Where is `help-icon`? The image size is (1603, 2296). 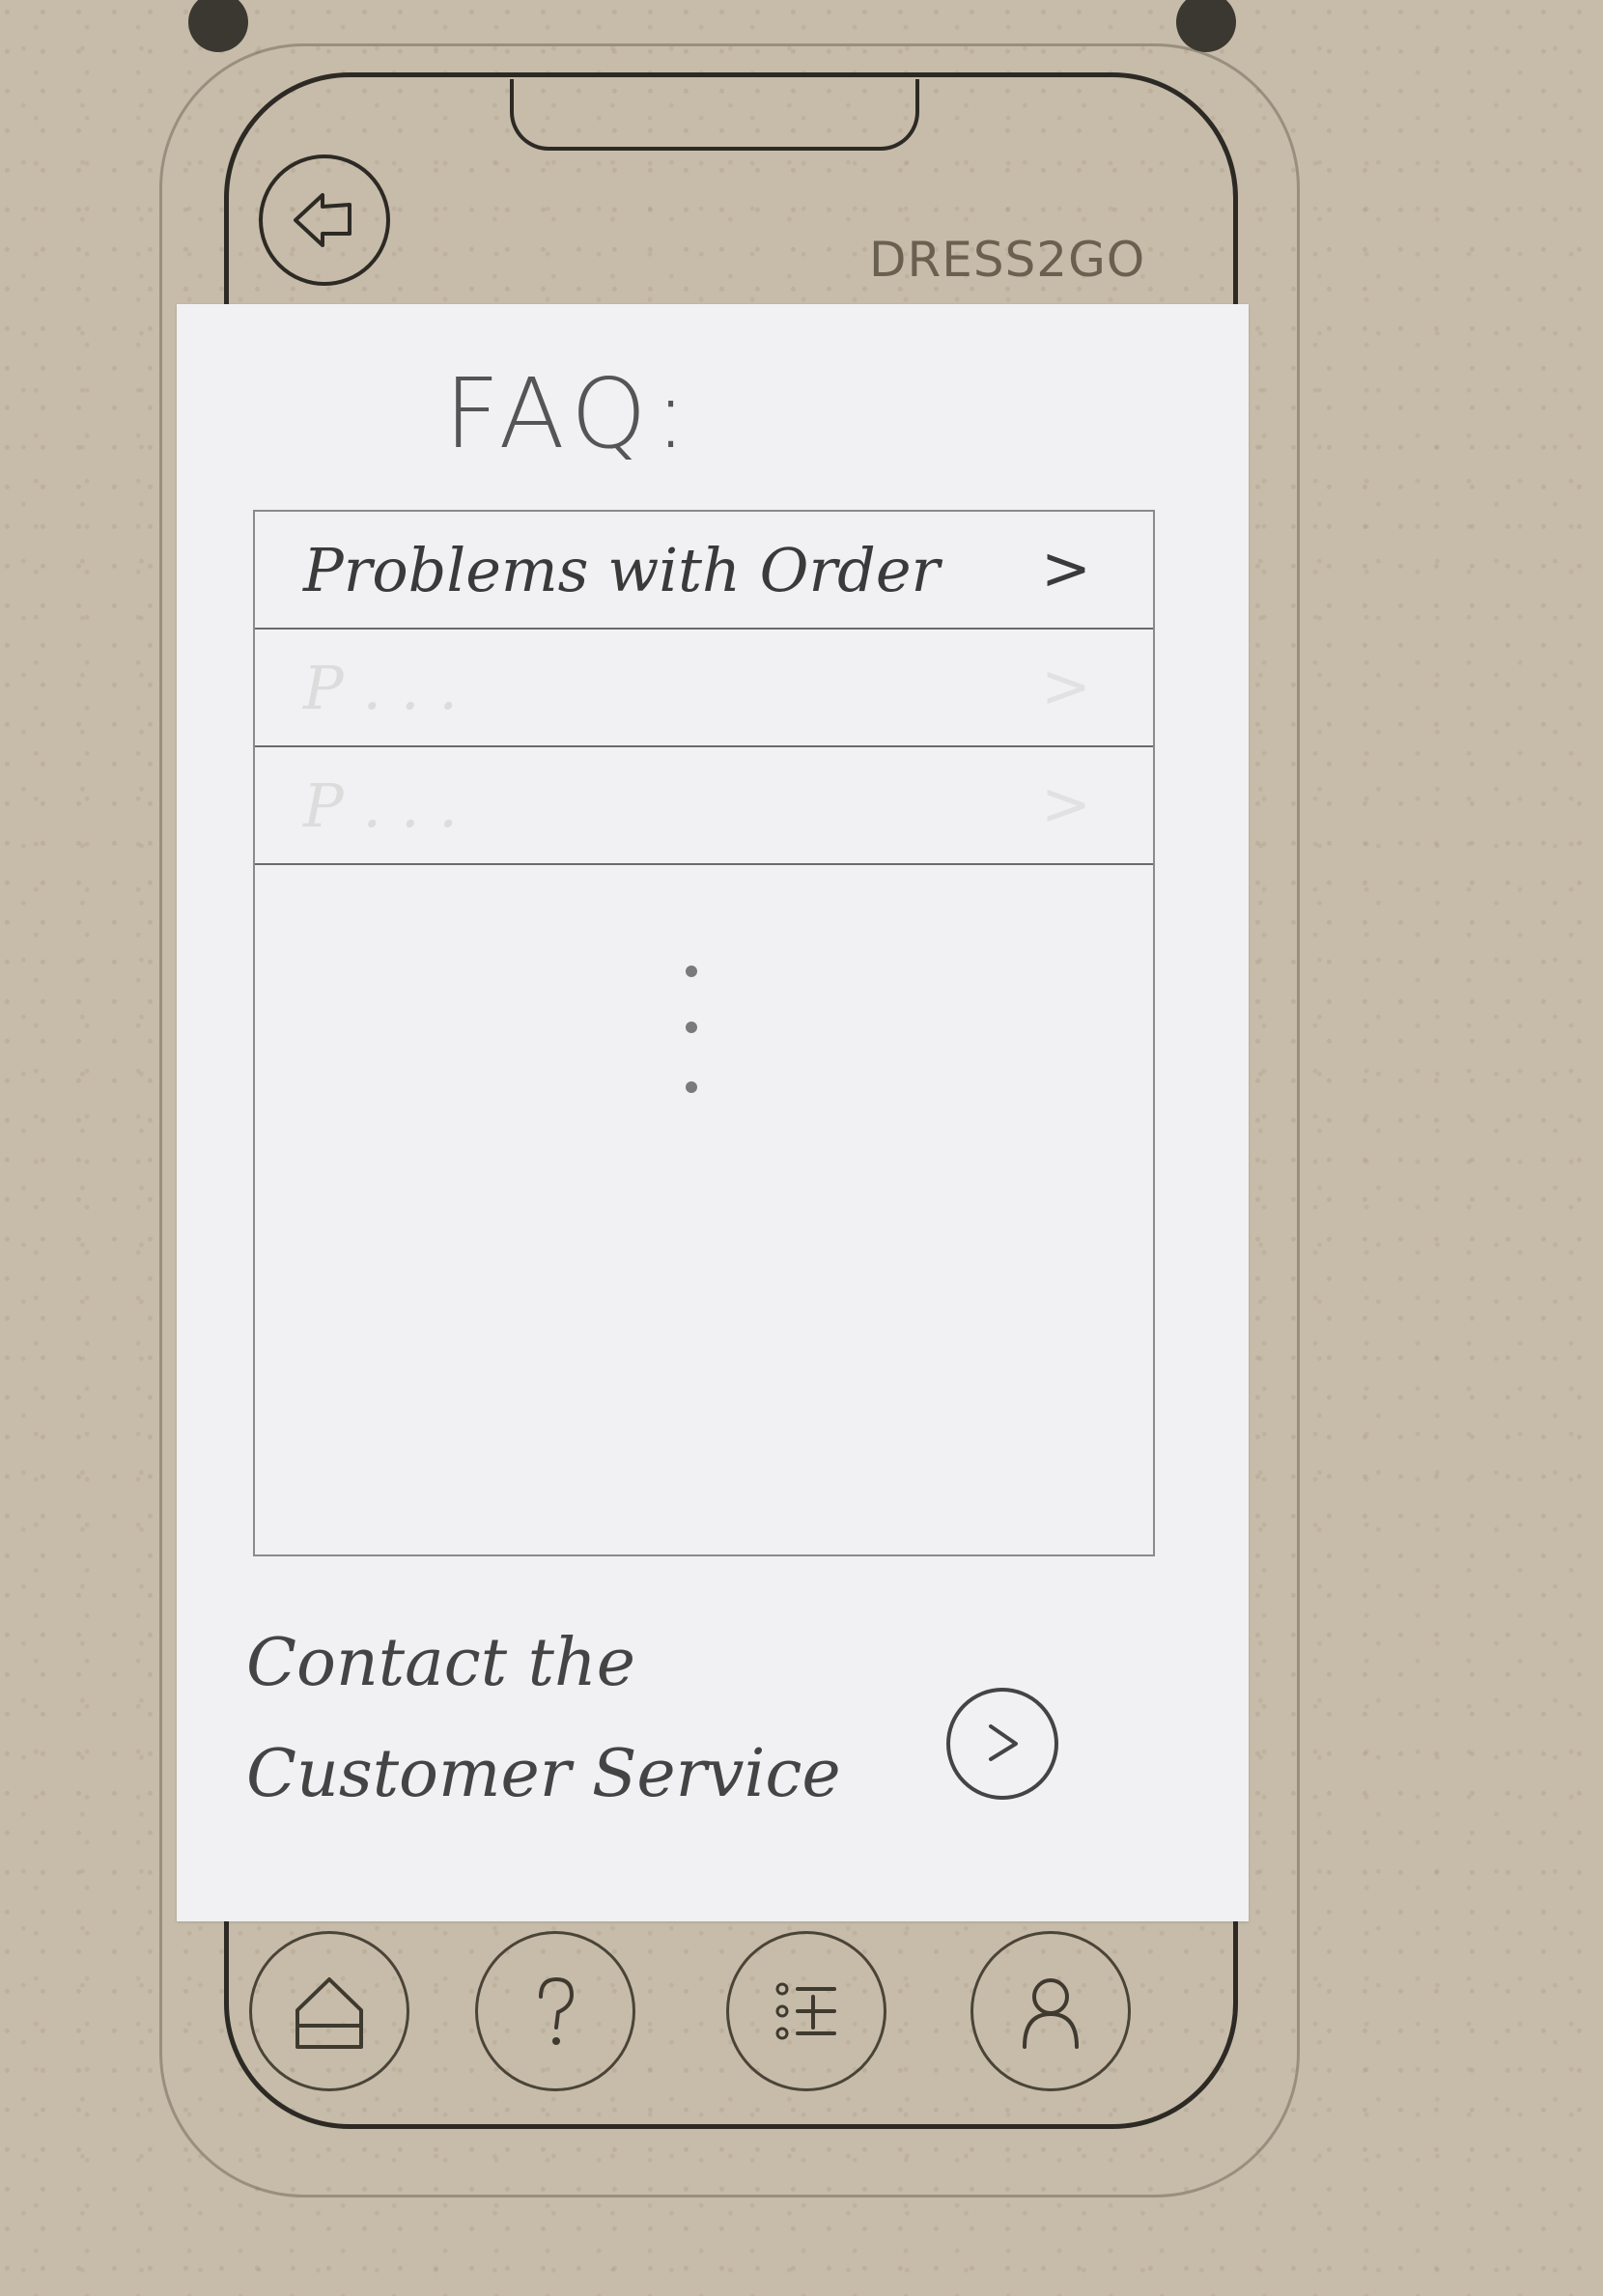
help-icon is located at coordinates (557, 2011).